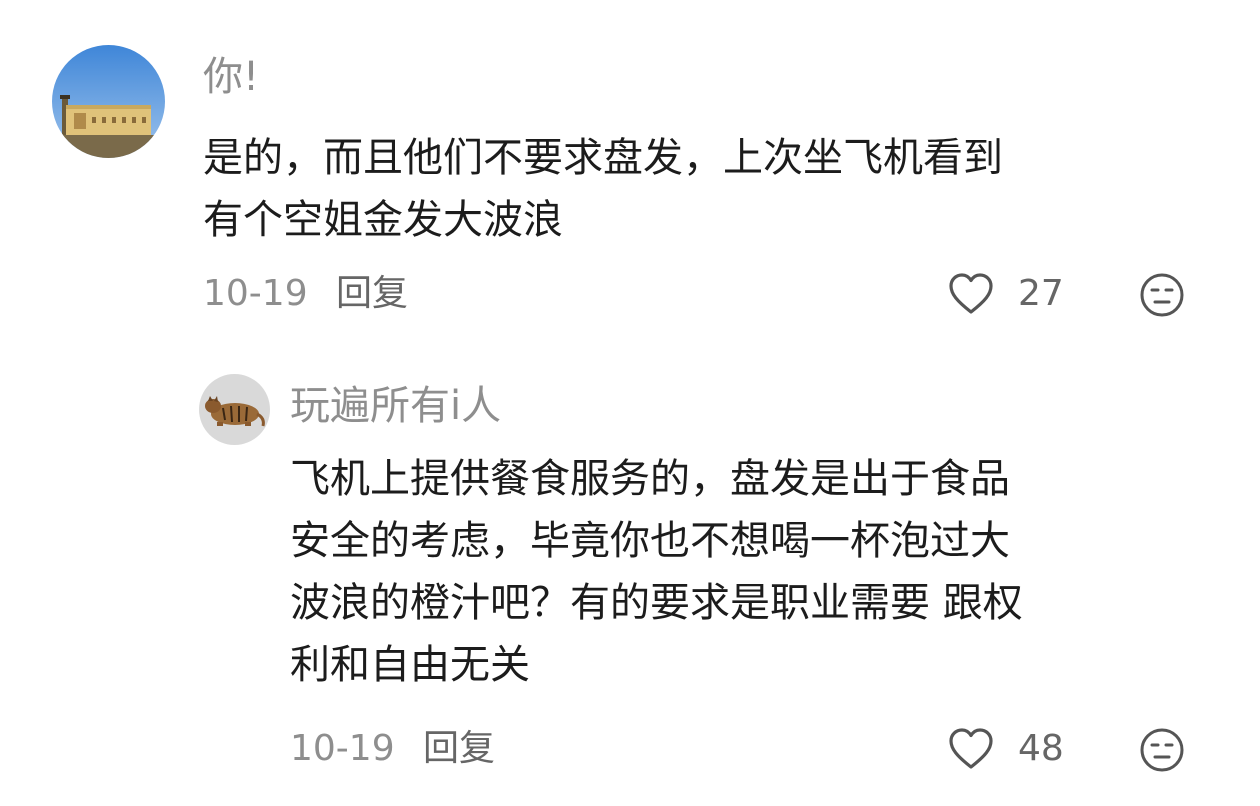 The width and height of the screenshot is (1260, 806). I want to click on comment-text-line: 飞机上提供餐食服务的，盘发是出于食品, so click(650, 479).